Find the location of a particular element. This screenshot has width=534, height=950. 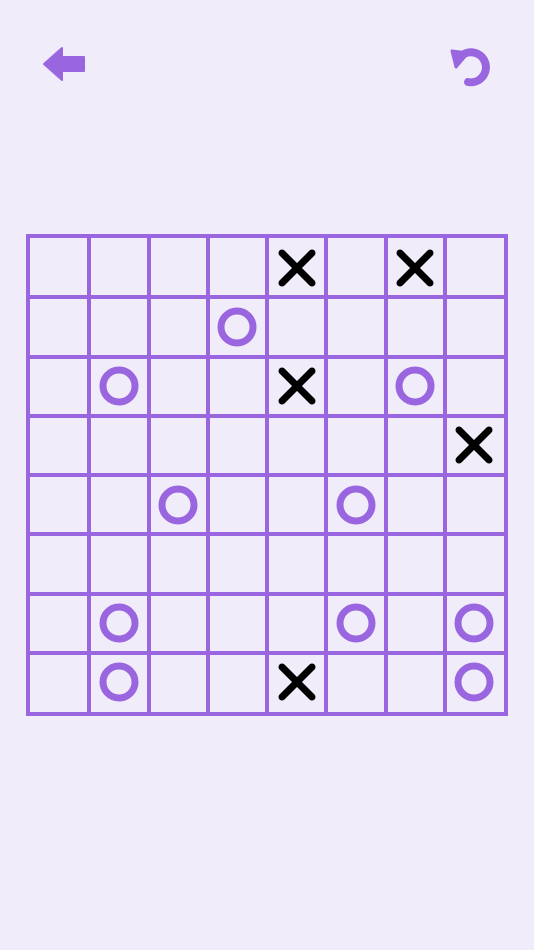

back-button is located at coordinates (64, 64).